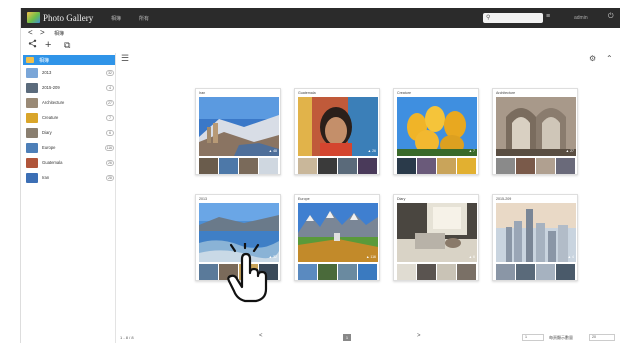  I want to click on pagination-bar: 1 - 8 / 8 < 1 > 1 每頁顯示數量 20, so click(368, 338).